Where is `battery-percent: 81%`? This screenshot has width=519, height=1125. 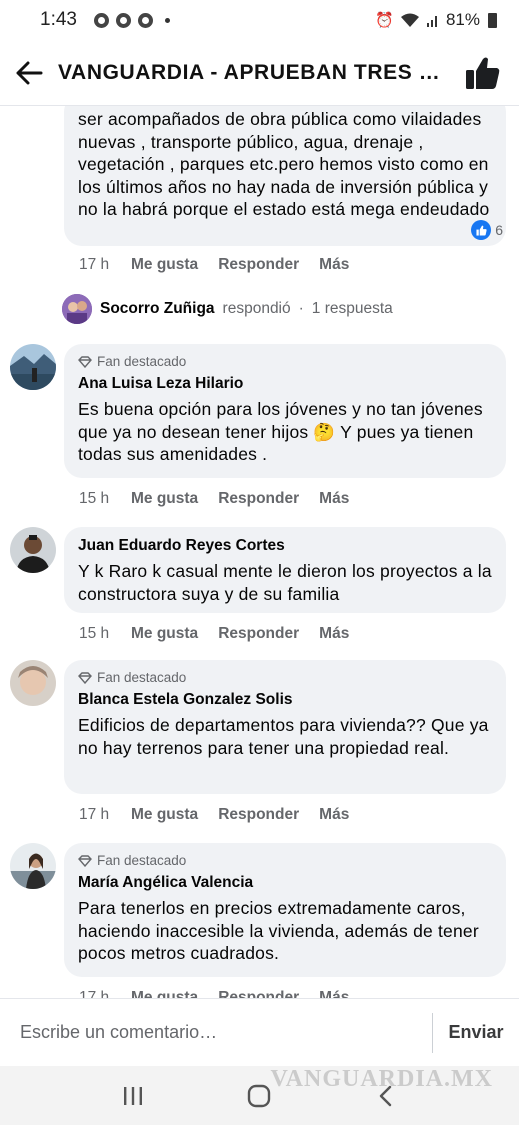 battery-percent: 81% is located at coordinates (462, 19).